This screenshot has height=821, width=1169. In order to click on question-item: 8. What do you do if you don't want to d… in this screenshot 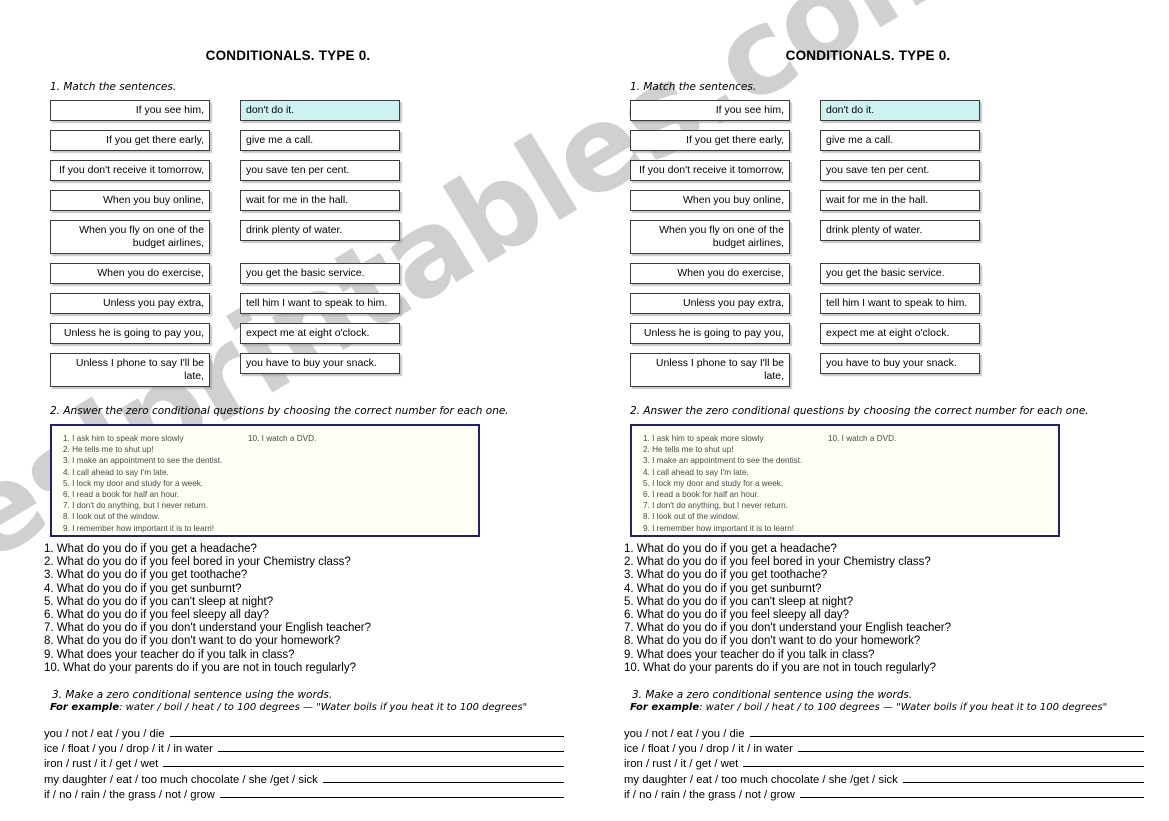, I will do `click(772, 641)`.